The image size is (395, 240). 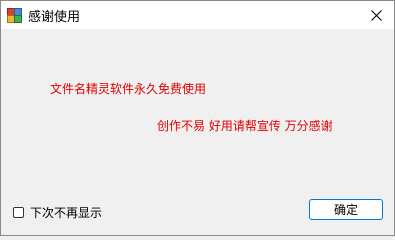 What do you see at coordinates (128, 89) in the screenshot?
I see `free-use-message: 文件名精灵软件永久免费使用` at bounding box center [128, 89].